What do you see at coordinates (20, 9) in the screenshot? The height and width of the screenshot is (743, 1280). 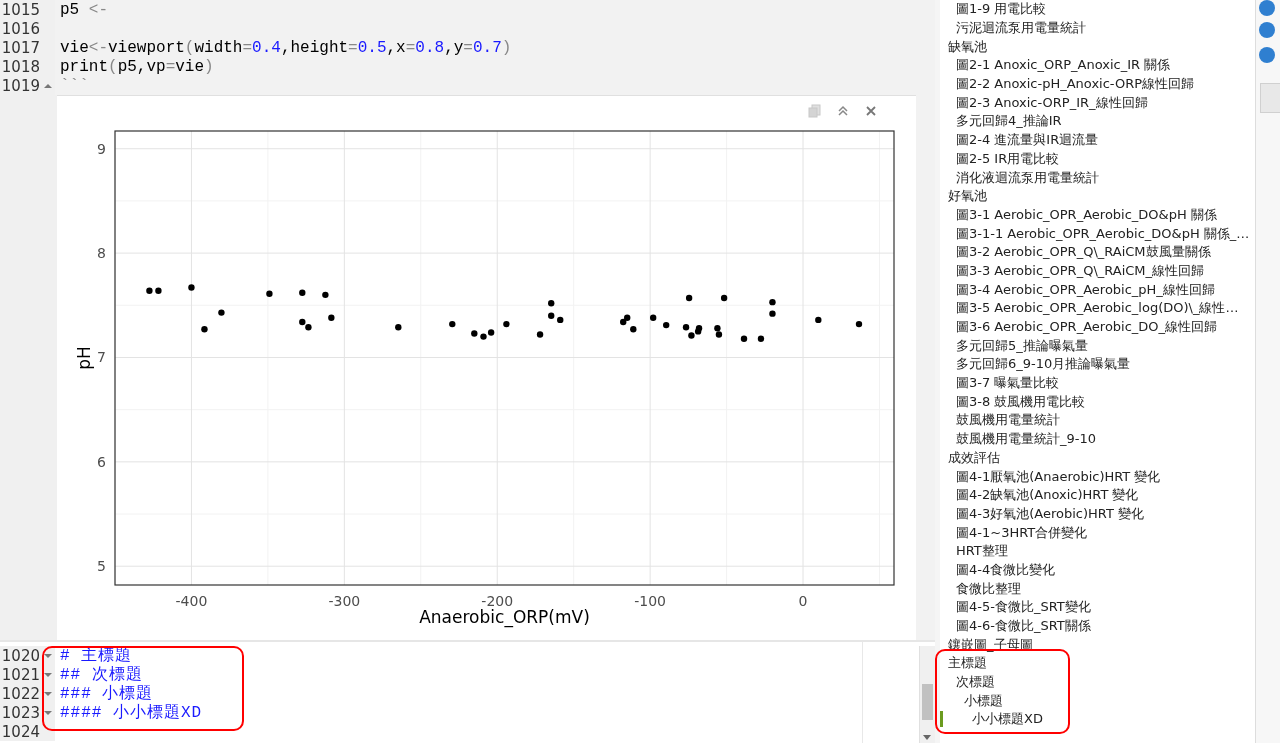 I see `line-number: 1015` at bounding box center [20, 9].